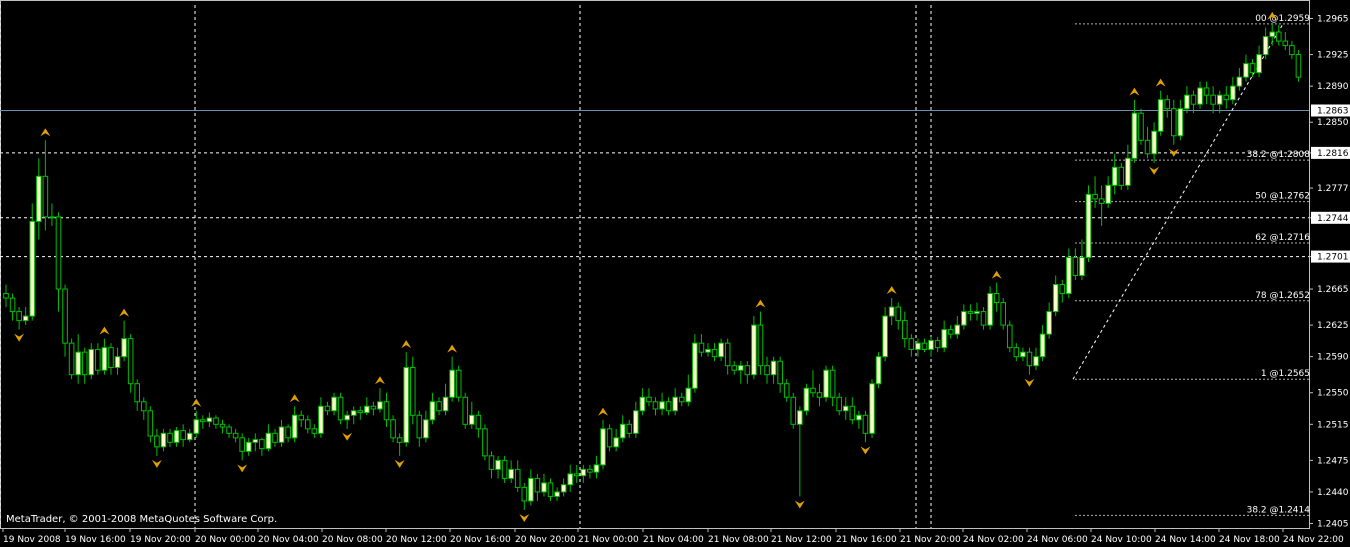  What do you see at coordinates (1333, 290) in the screenshot?
I see `y-axis-label: 1.2665` at bounding box center [1333, 290].